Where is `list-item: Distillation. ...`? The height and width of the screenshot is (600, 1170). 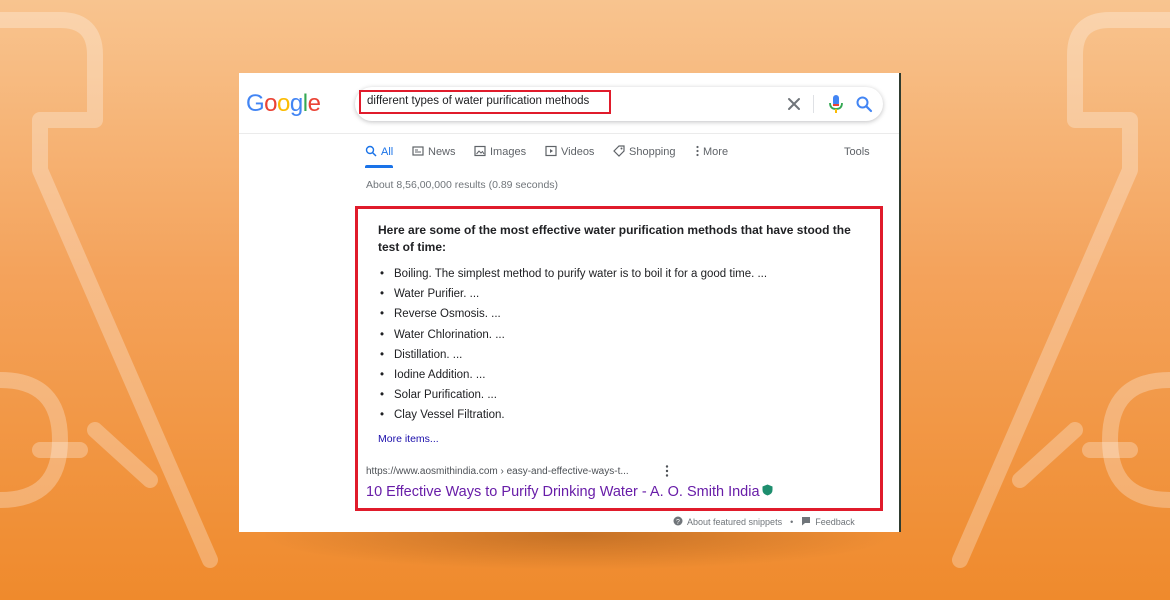
list-item: Distillation. ... is located at coordinates (573, 355).